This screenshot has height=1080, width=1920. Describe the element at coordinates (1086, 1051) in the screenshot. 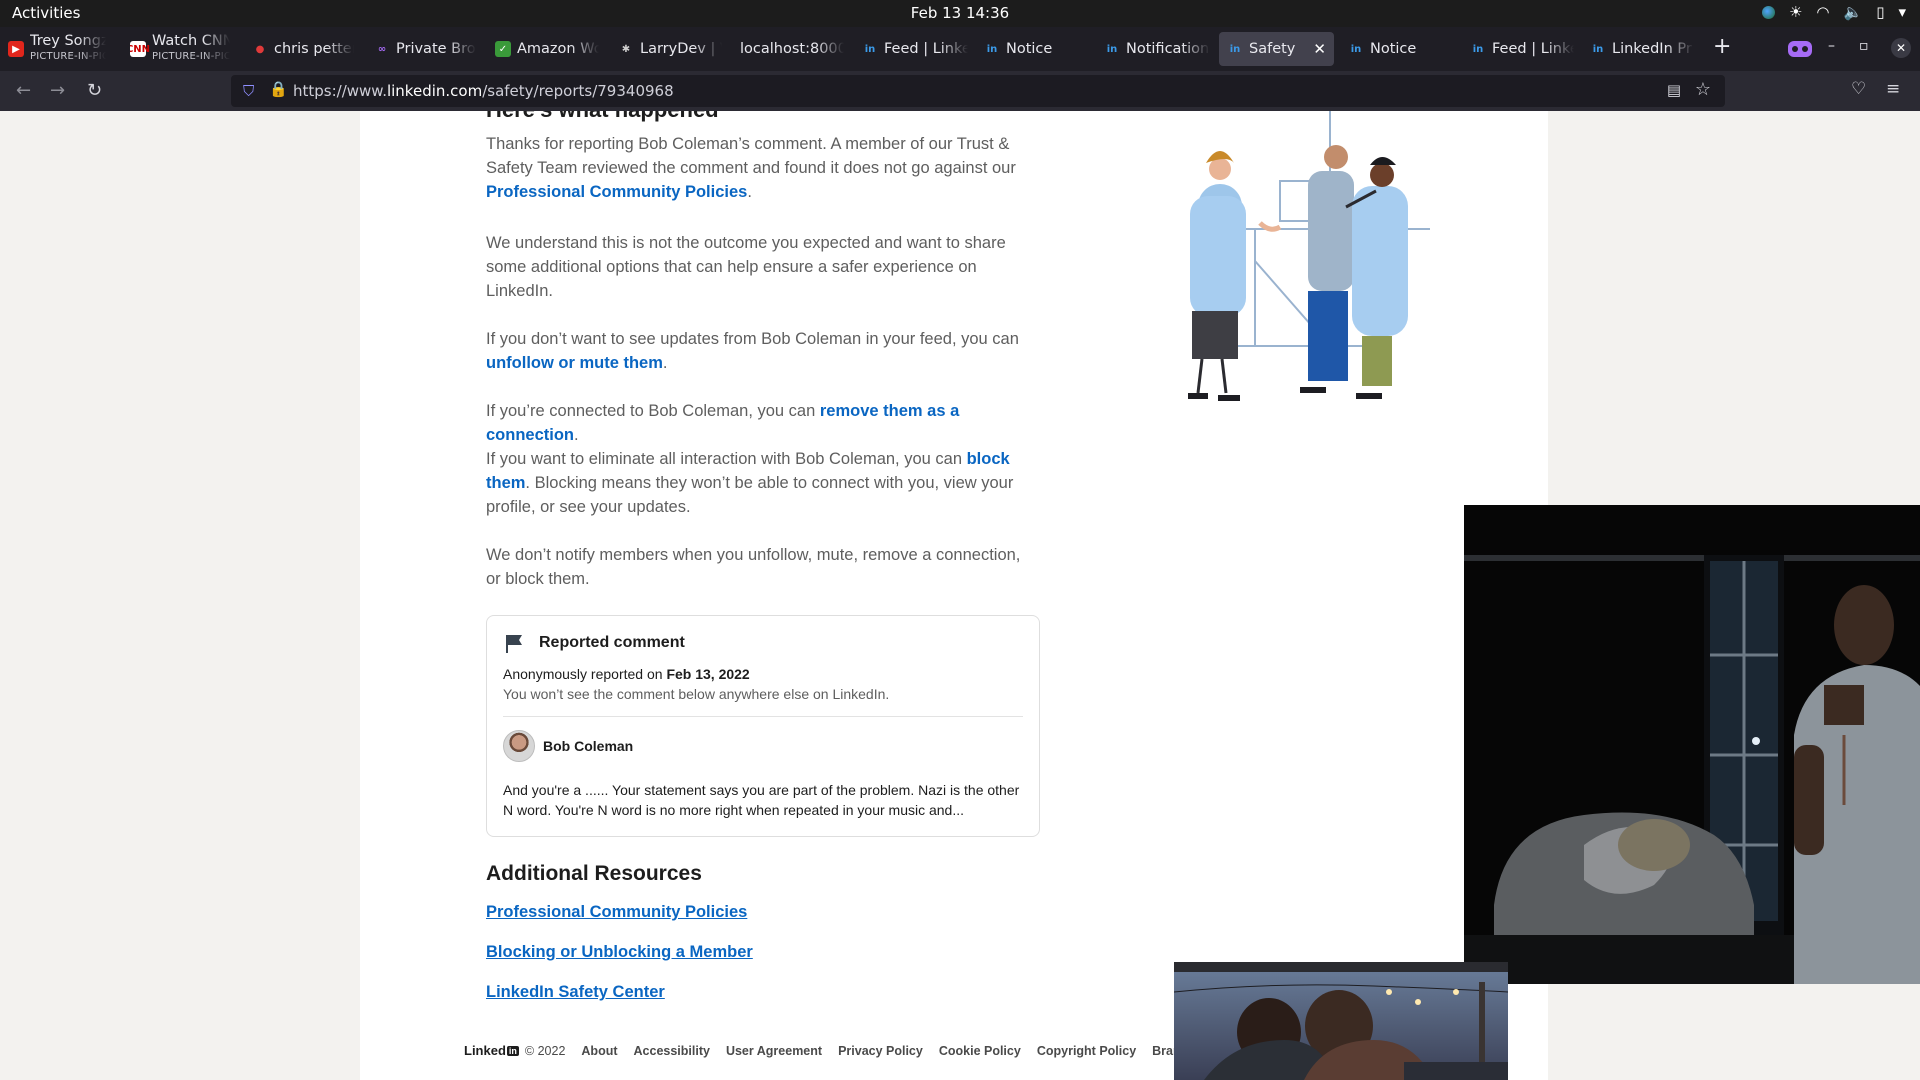

I see `footer-link-copyright-policy: Copyright Policy` at that location.